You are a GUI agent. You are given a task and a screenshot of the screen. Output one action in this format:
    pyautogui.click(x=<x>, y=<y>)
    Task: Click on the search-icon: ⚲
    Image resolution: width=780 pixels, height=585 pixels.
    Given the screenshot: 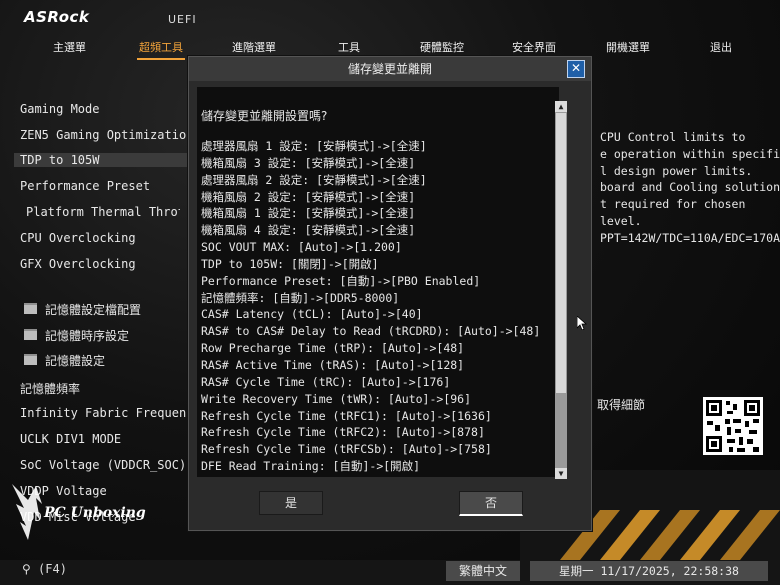 What is the action you would take?
    pyautogui.click(x=26, y=569)
    